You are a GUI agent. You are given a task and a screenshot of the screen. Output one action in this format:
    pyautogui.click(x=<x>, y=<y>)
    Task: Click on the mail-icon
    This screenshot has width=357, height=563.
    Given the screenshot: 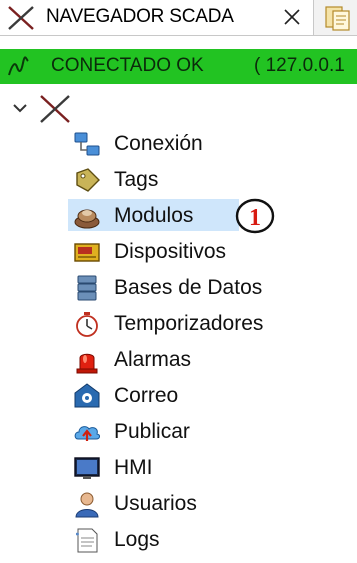 What is the action you would take?
    pyautogui.click(x=87, y=395)
    